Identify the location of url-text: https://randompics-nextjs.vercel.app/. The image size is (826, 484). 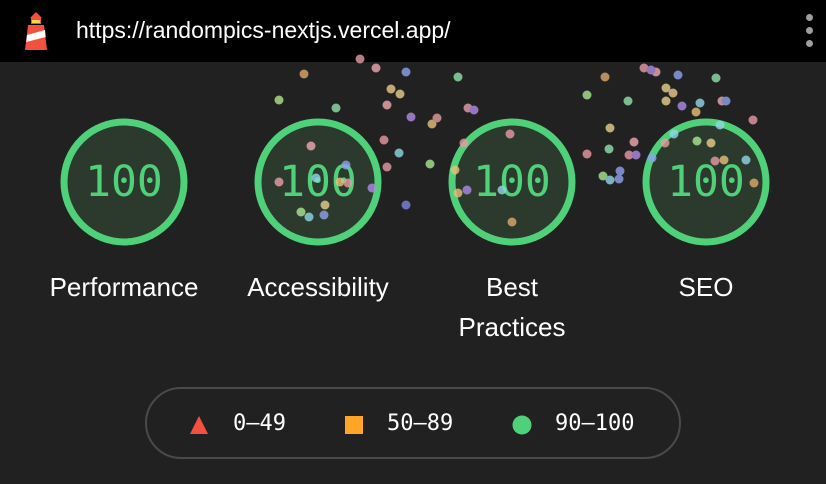
(263, 30).